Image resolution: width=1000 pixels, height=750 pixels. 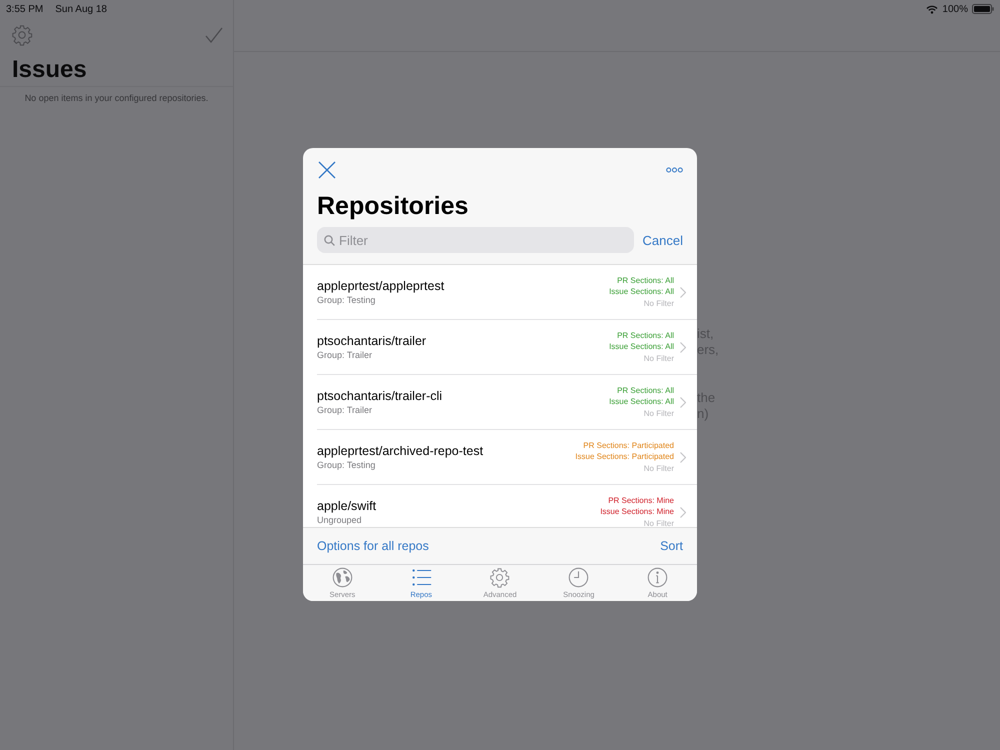 What do you see at coordinates (507, 457) in the screenshot?
I see `repository-row: appleprtest/archived-repo-test Group: Testing PR Sections: Participated Issue Sections: Participated No Filter` at bounding box center [507, 457].